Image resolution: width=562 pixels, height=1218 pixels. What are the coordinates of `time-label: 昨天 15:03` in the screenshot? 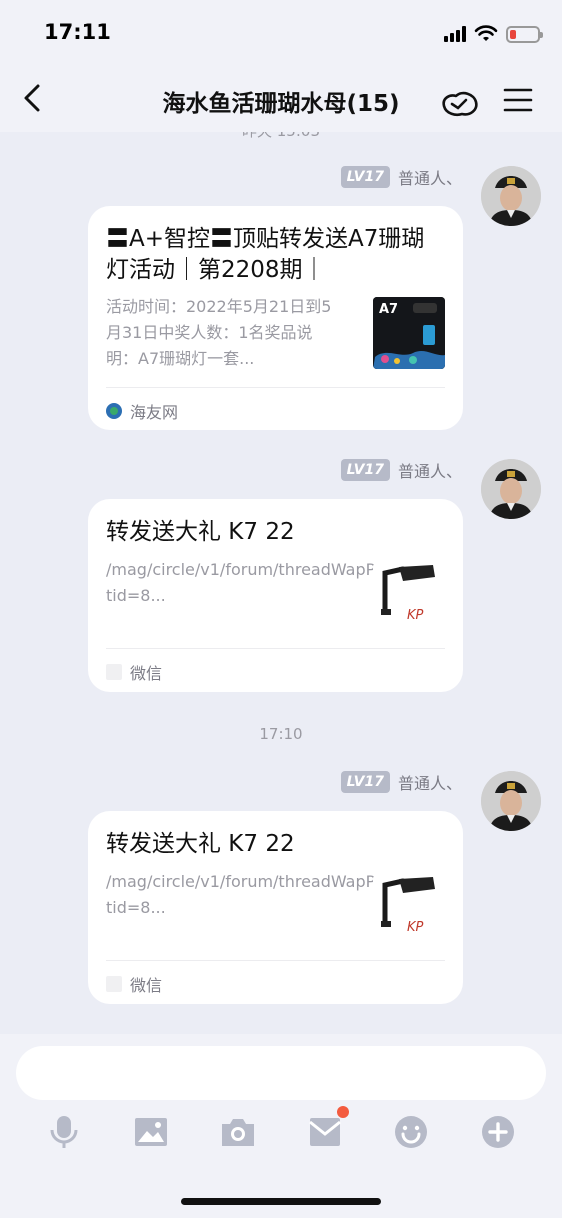 It's located at (281, 136).